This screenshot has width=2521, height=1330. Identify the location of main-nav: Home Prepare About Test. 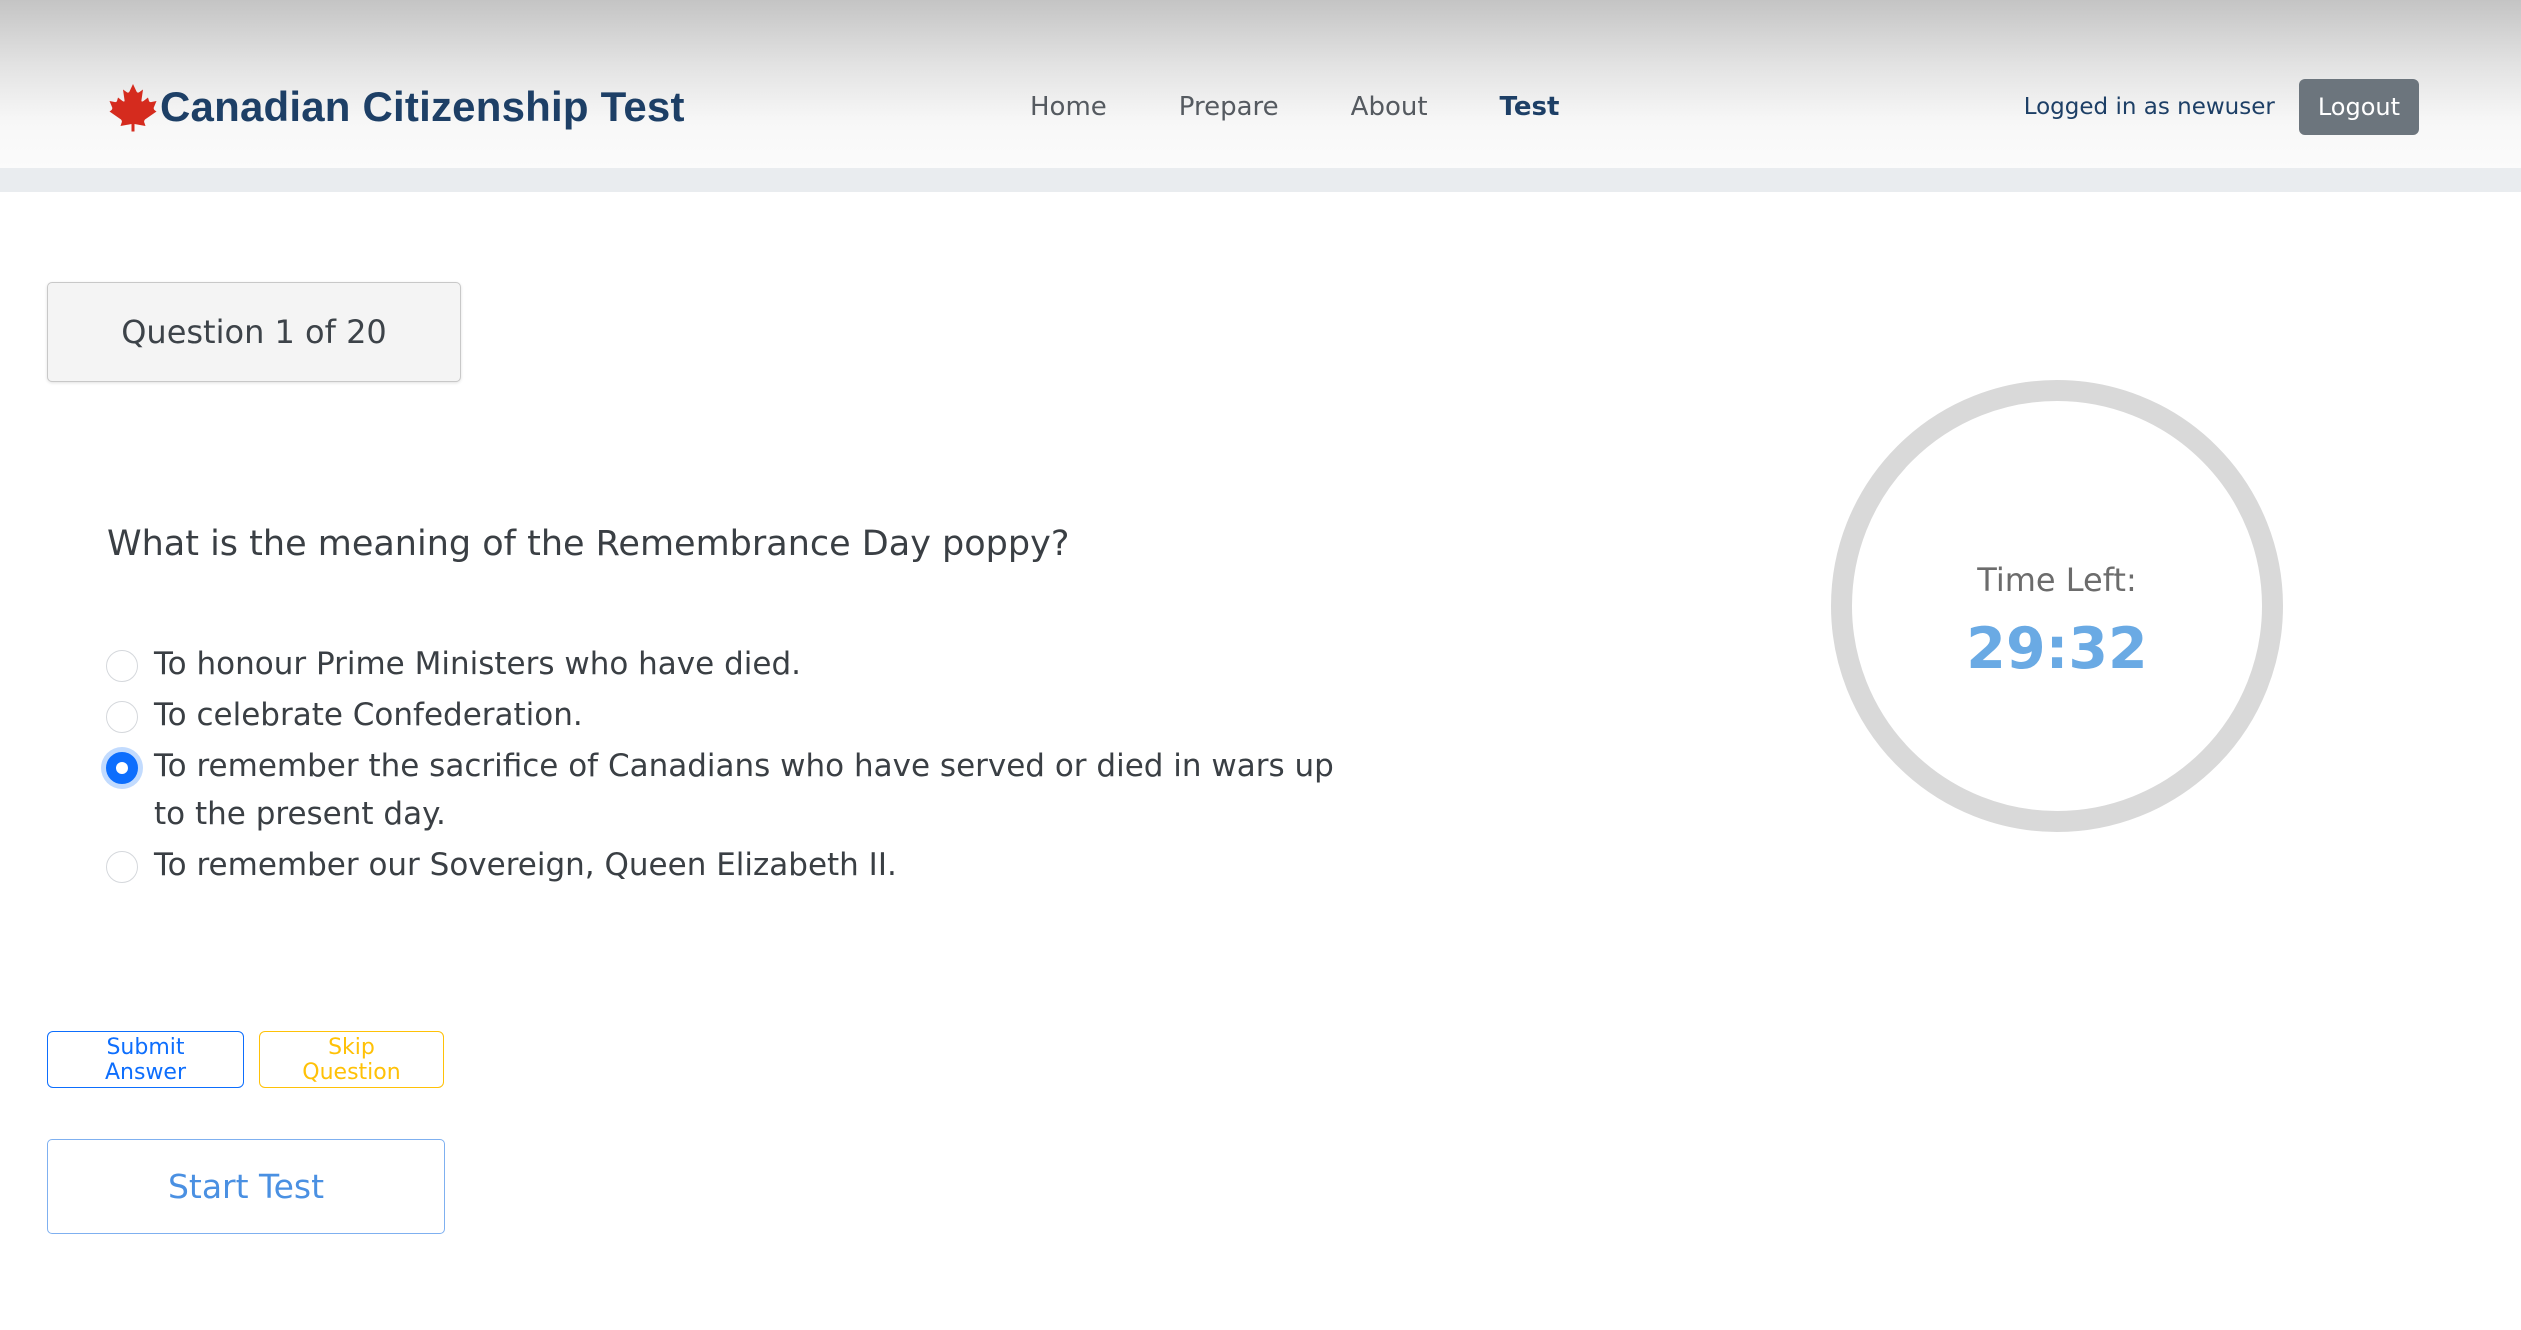
(1330, 107).